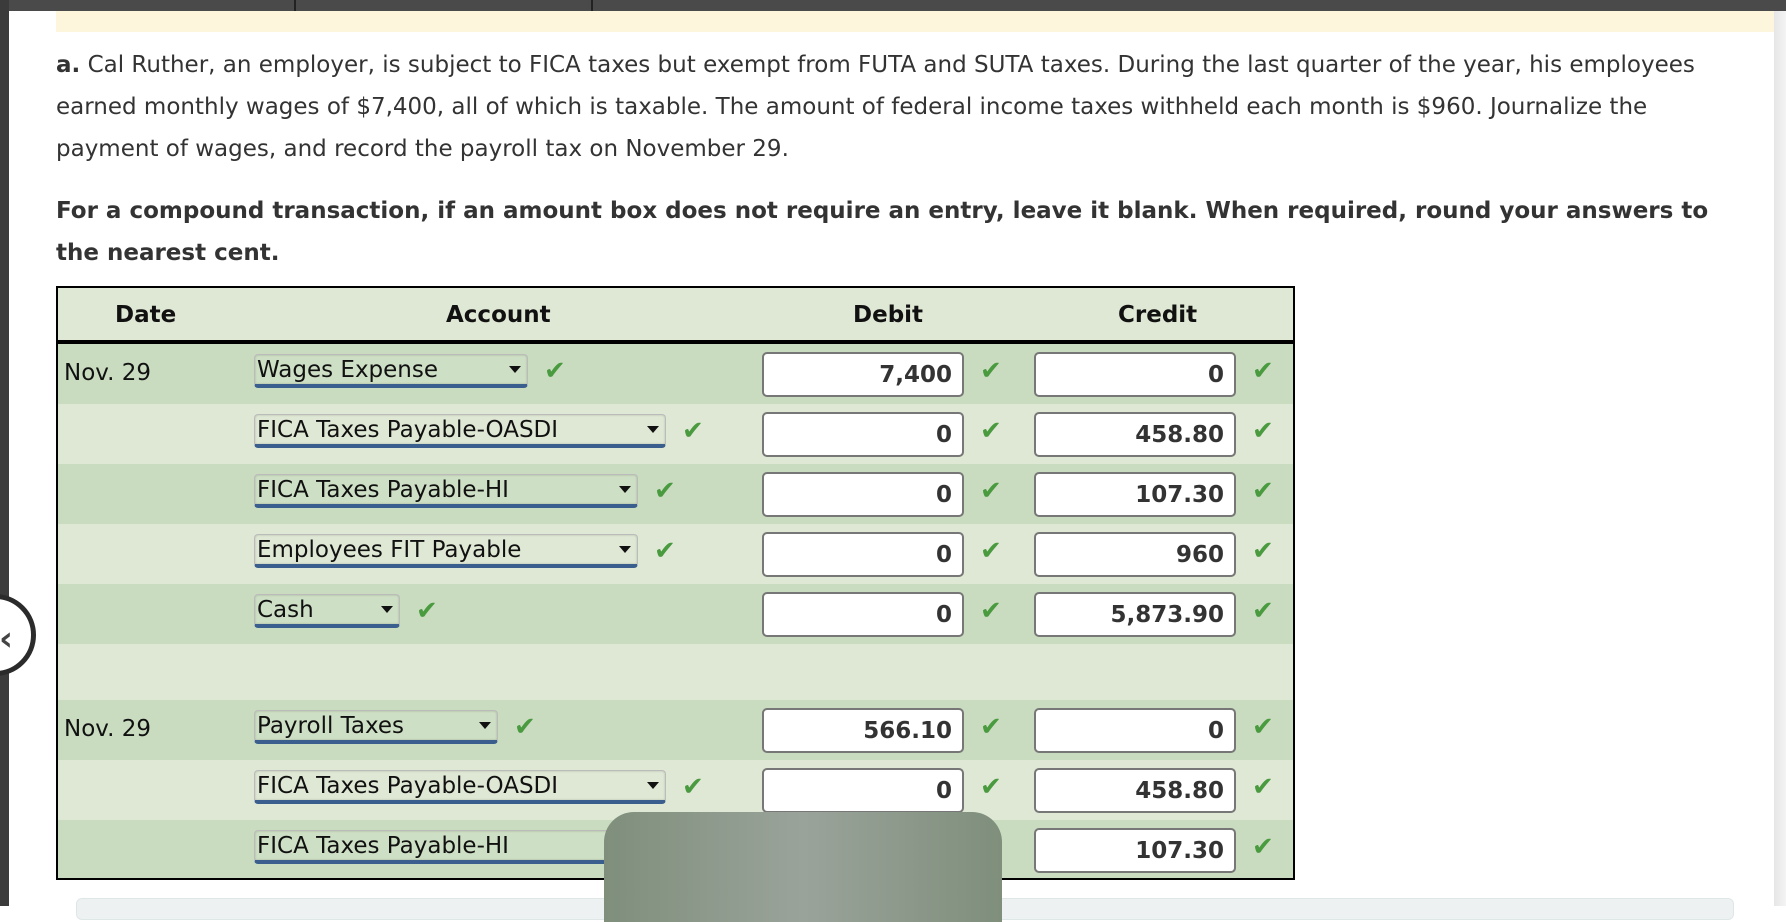  Describe the element at coordinates (7, 639) in the screenshot. I see `chevron-left-icon: ‹` at that location.